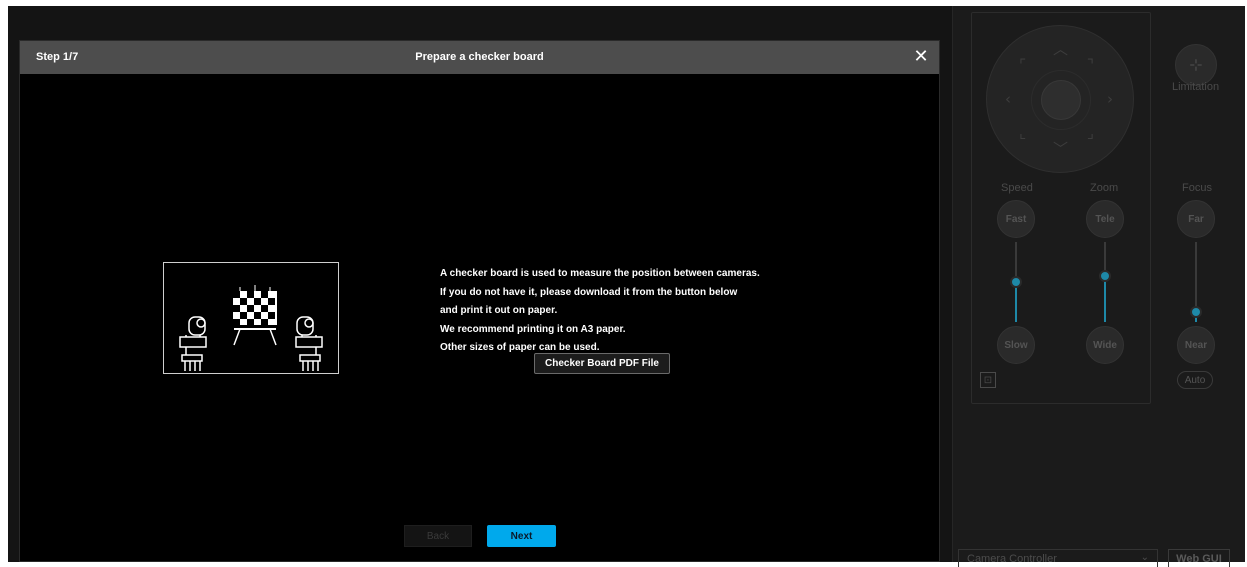  What do you see at coordinates (1144, 557) in the screenshot?
I see `chevron-down-icon: ⌄` at bounding box center [1144, 557].